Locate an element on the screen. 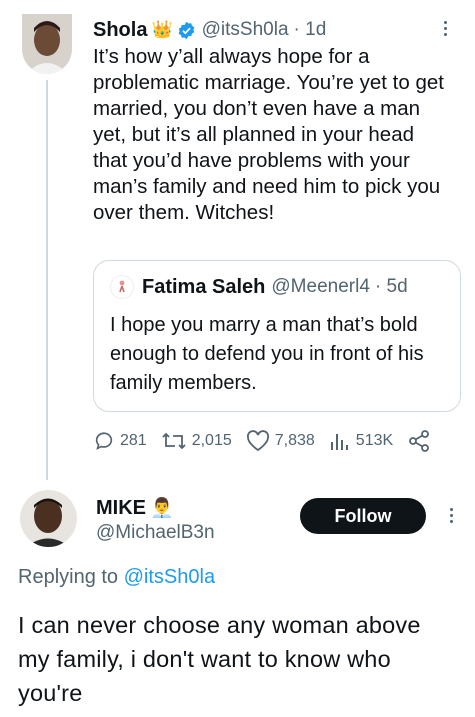 The image size is (475, 717). verified-badge-icon is located at coordinates (186, 30).